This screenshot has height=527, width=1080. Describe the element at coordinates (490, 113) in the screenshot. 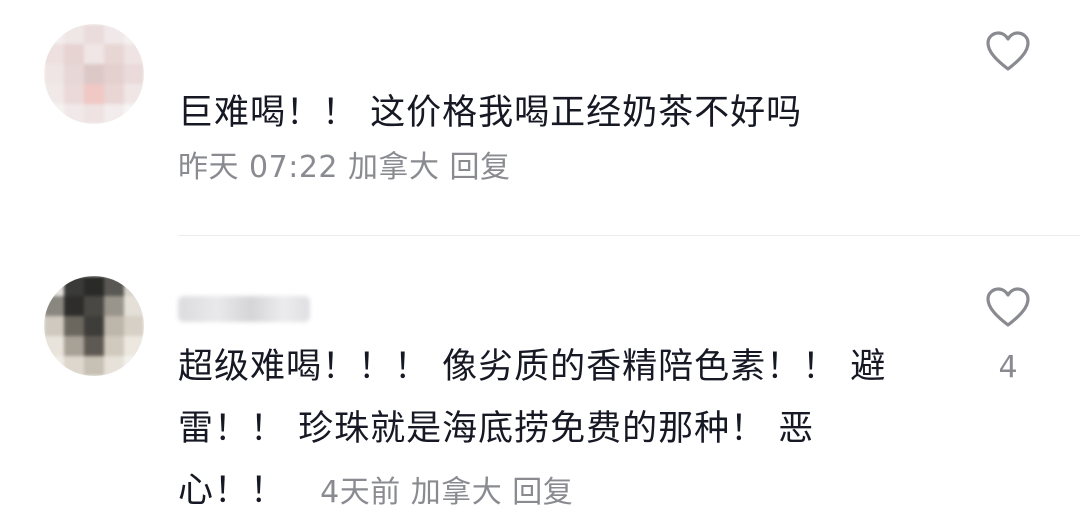

I see `comment-text: 巨难喝！！ 这价格我喝正经奶茶不好吗` at that location.